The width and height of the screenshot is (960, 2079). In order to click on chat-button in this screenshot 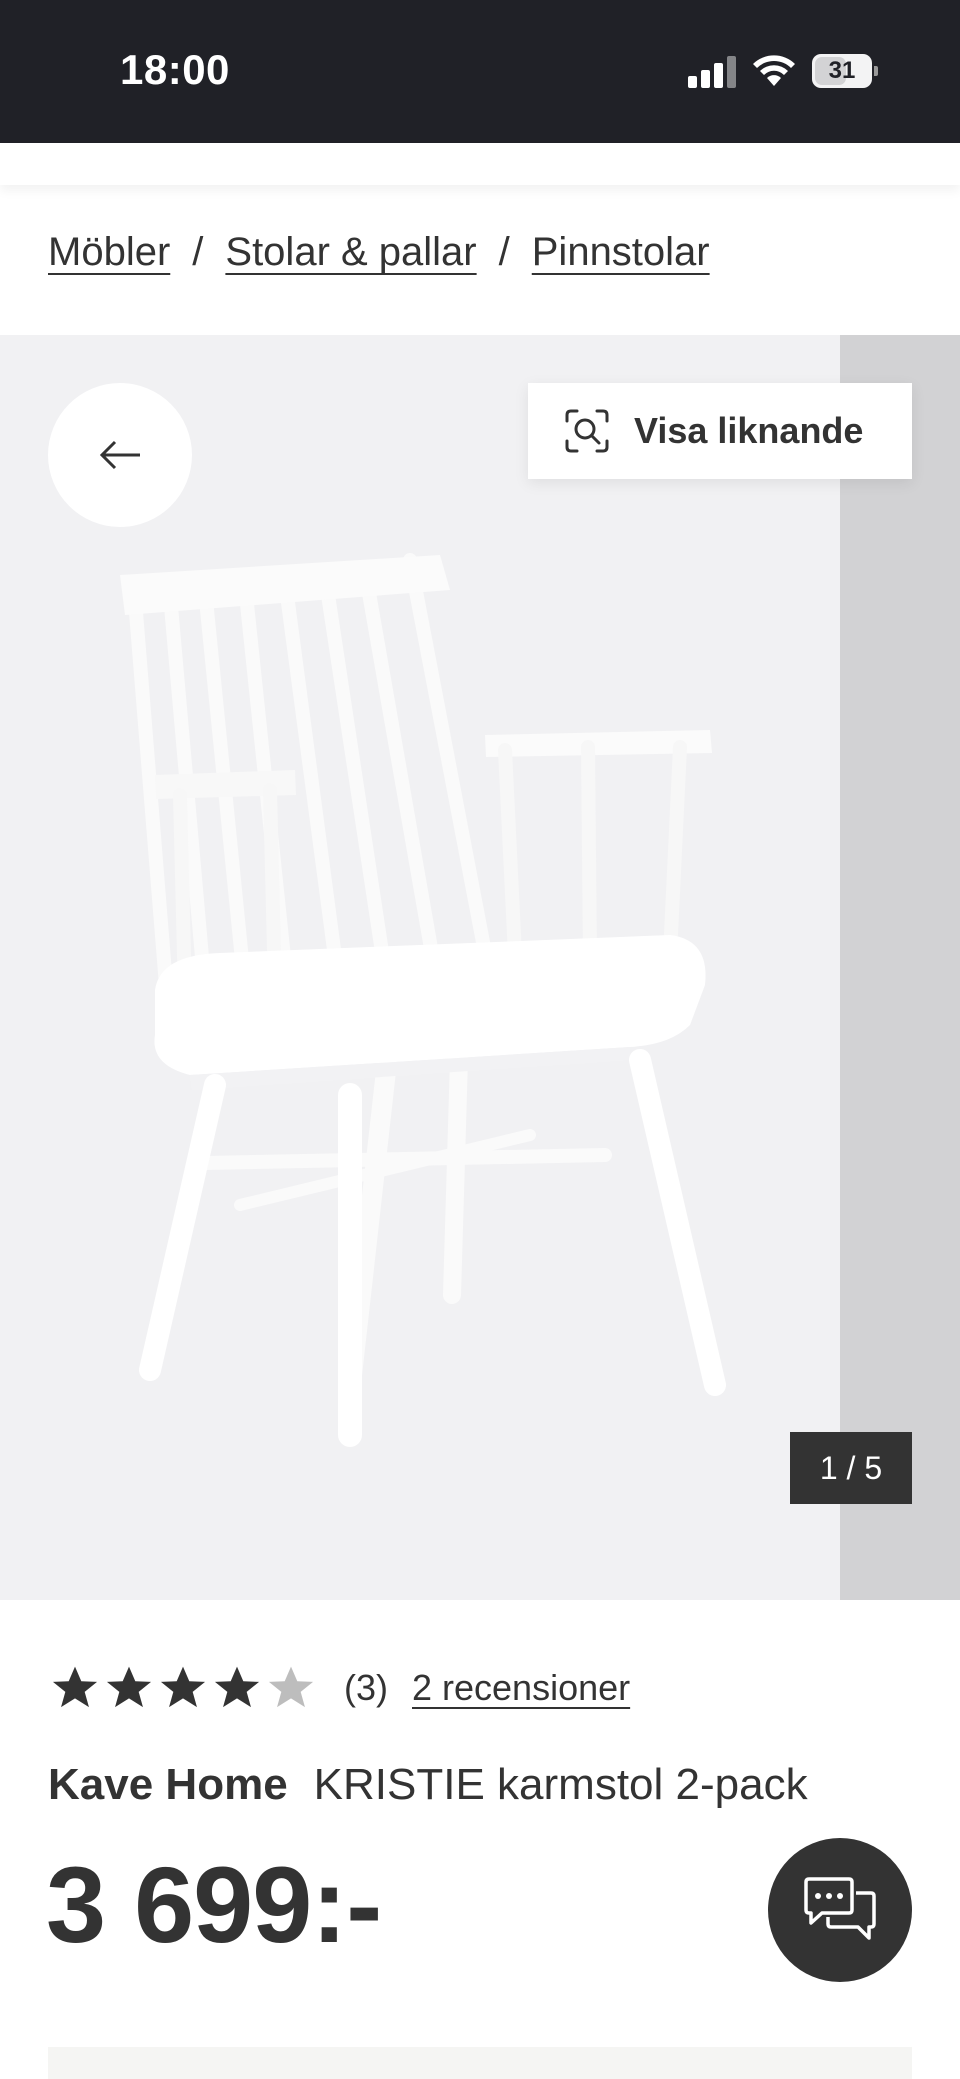, I will do `click(840, 1910)`.